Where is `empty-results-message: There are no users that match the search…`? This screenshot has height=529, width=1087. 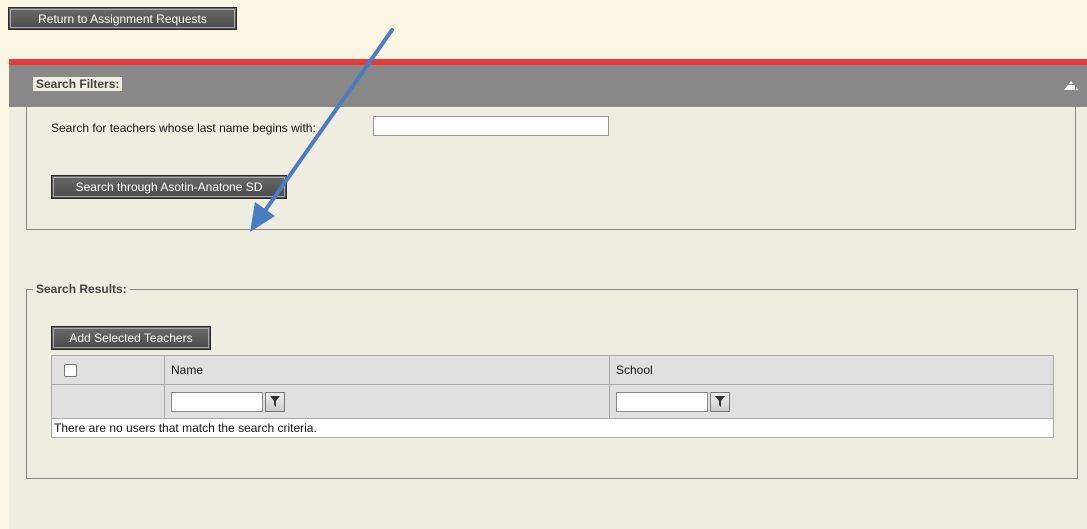 empty-results-message: There are no users that match the search… is located at coordinates (552, 428).